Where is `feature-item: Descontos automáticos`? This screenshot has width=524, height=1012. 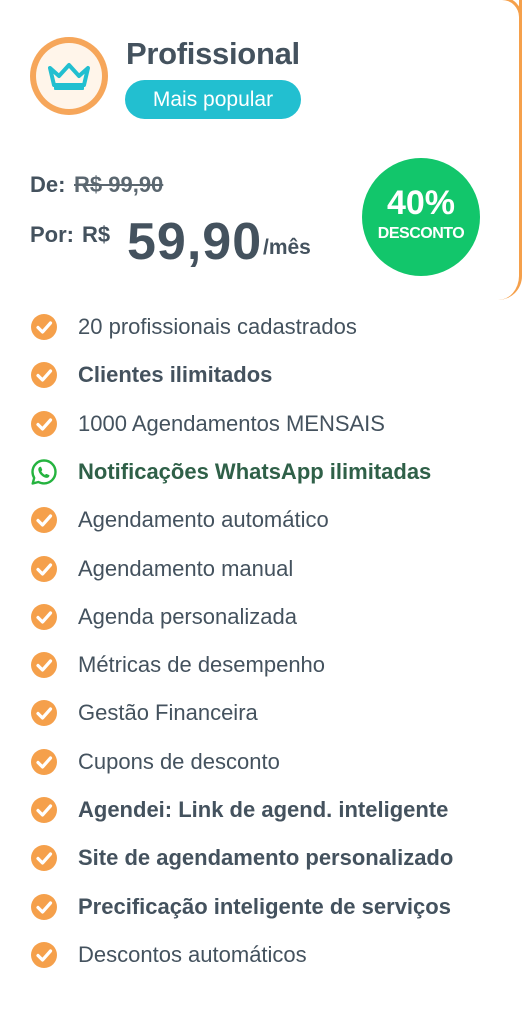
feature-item: Descontos automáticos is located at coordinates (270, 955).